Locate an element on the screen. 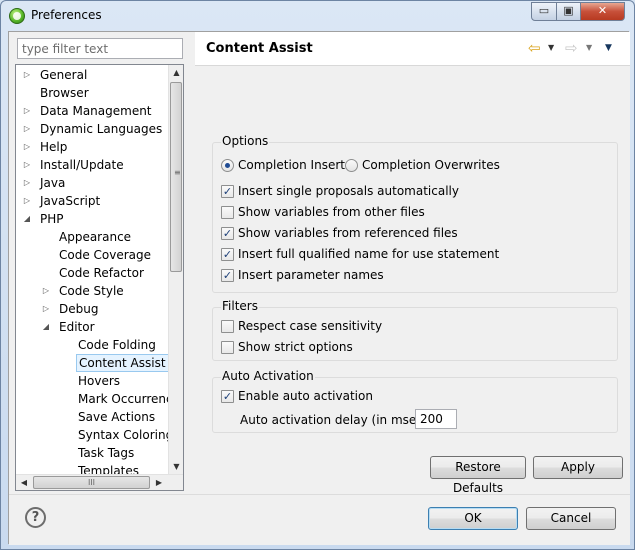 This screenshot has width=635, height=550. tree-item-label: Editor is located at coordinates (77, 327).